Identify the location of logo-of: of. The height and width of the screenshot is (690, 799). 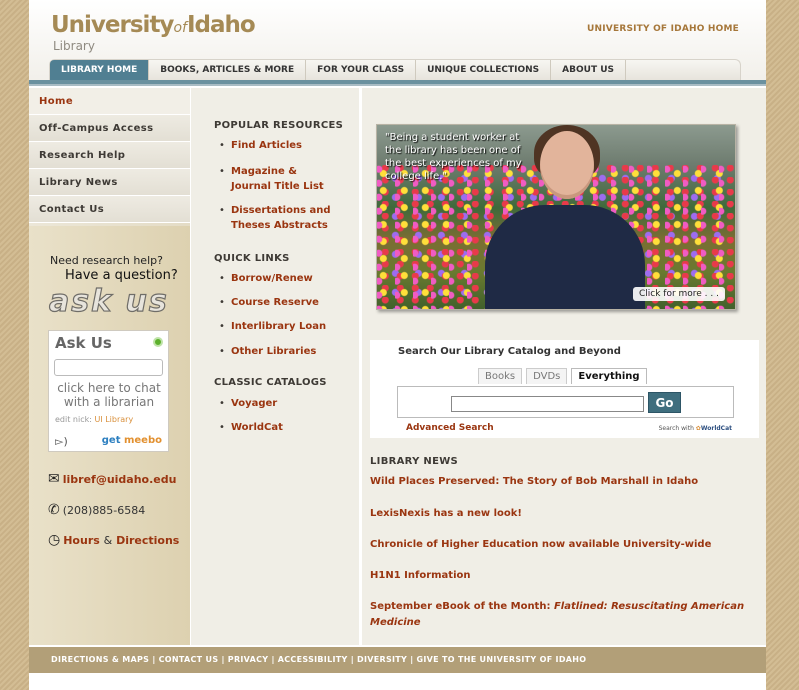
(180, 28).